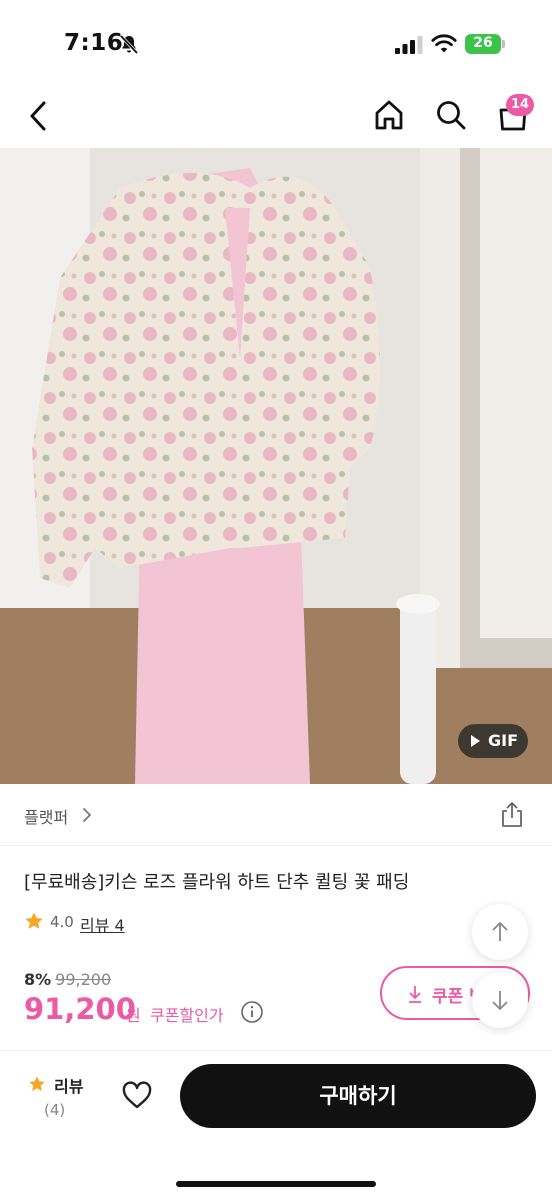 This screenshot has height=1200, width=552. What do you see at coordinates (475, 741) in the screenshot?
I see `play-icon` at bounding box center [475, 741].